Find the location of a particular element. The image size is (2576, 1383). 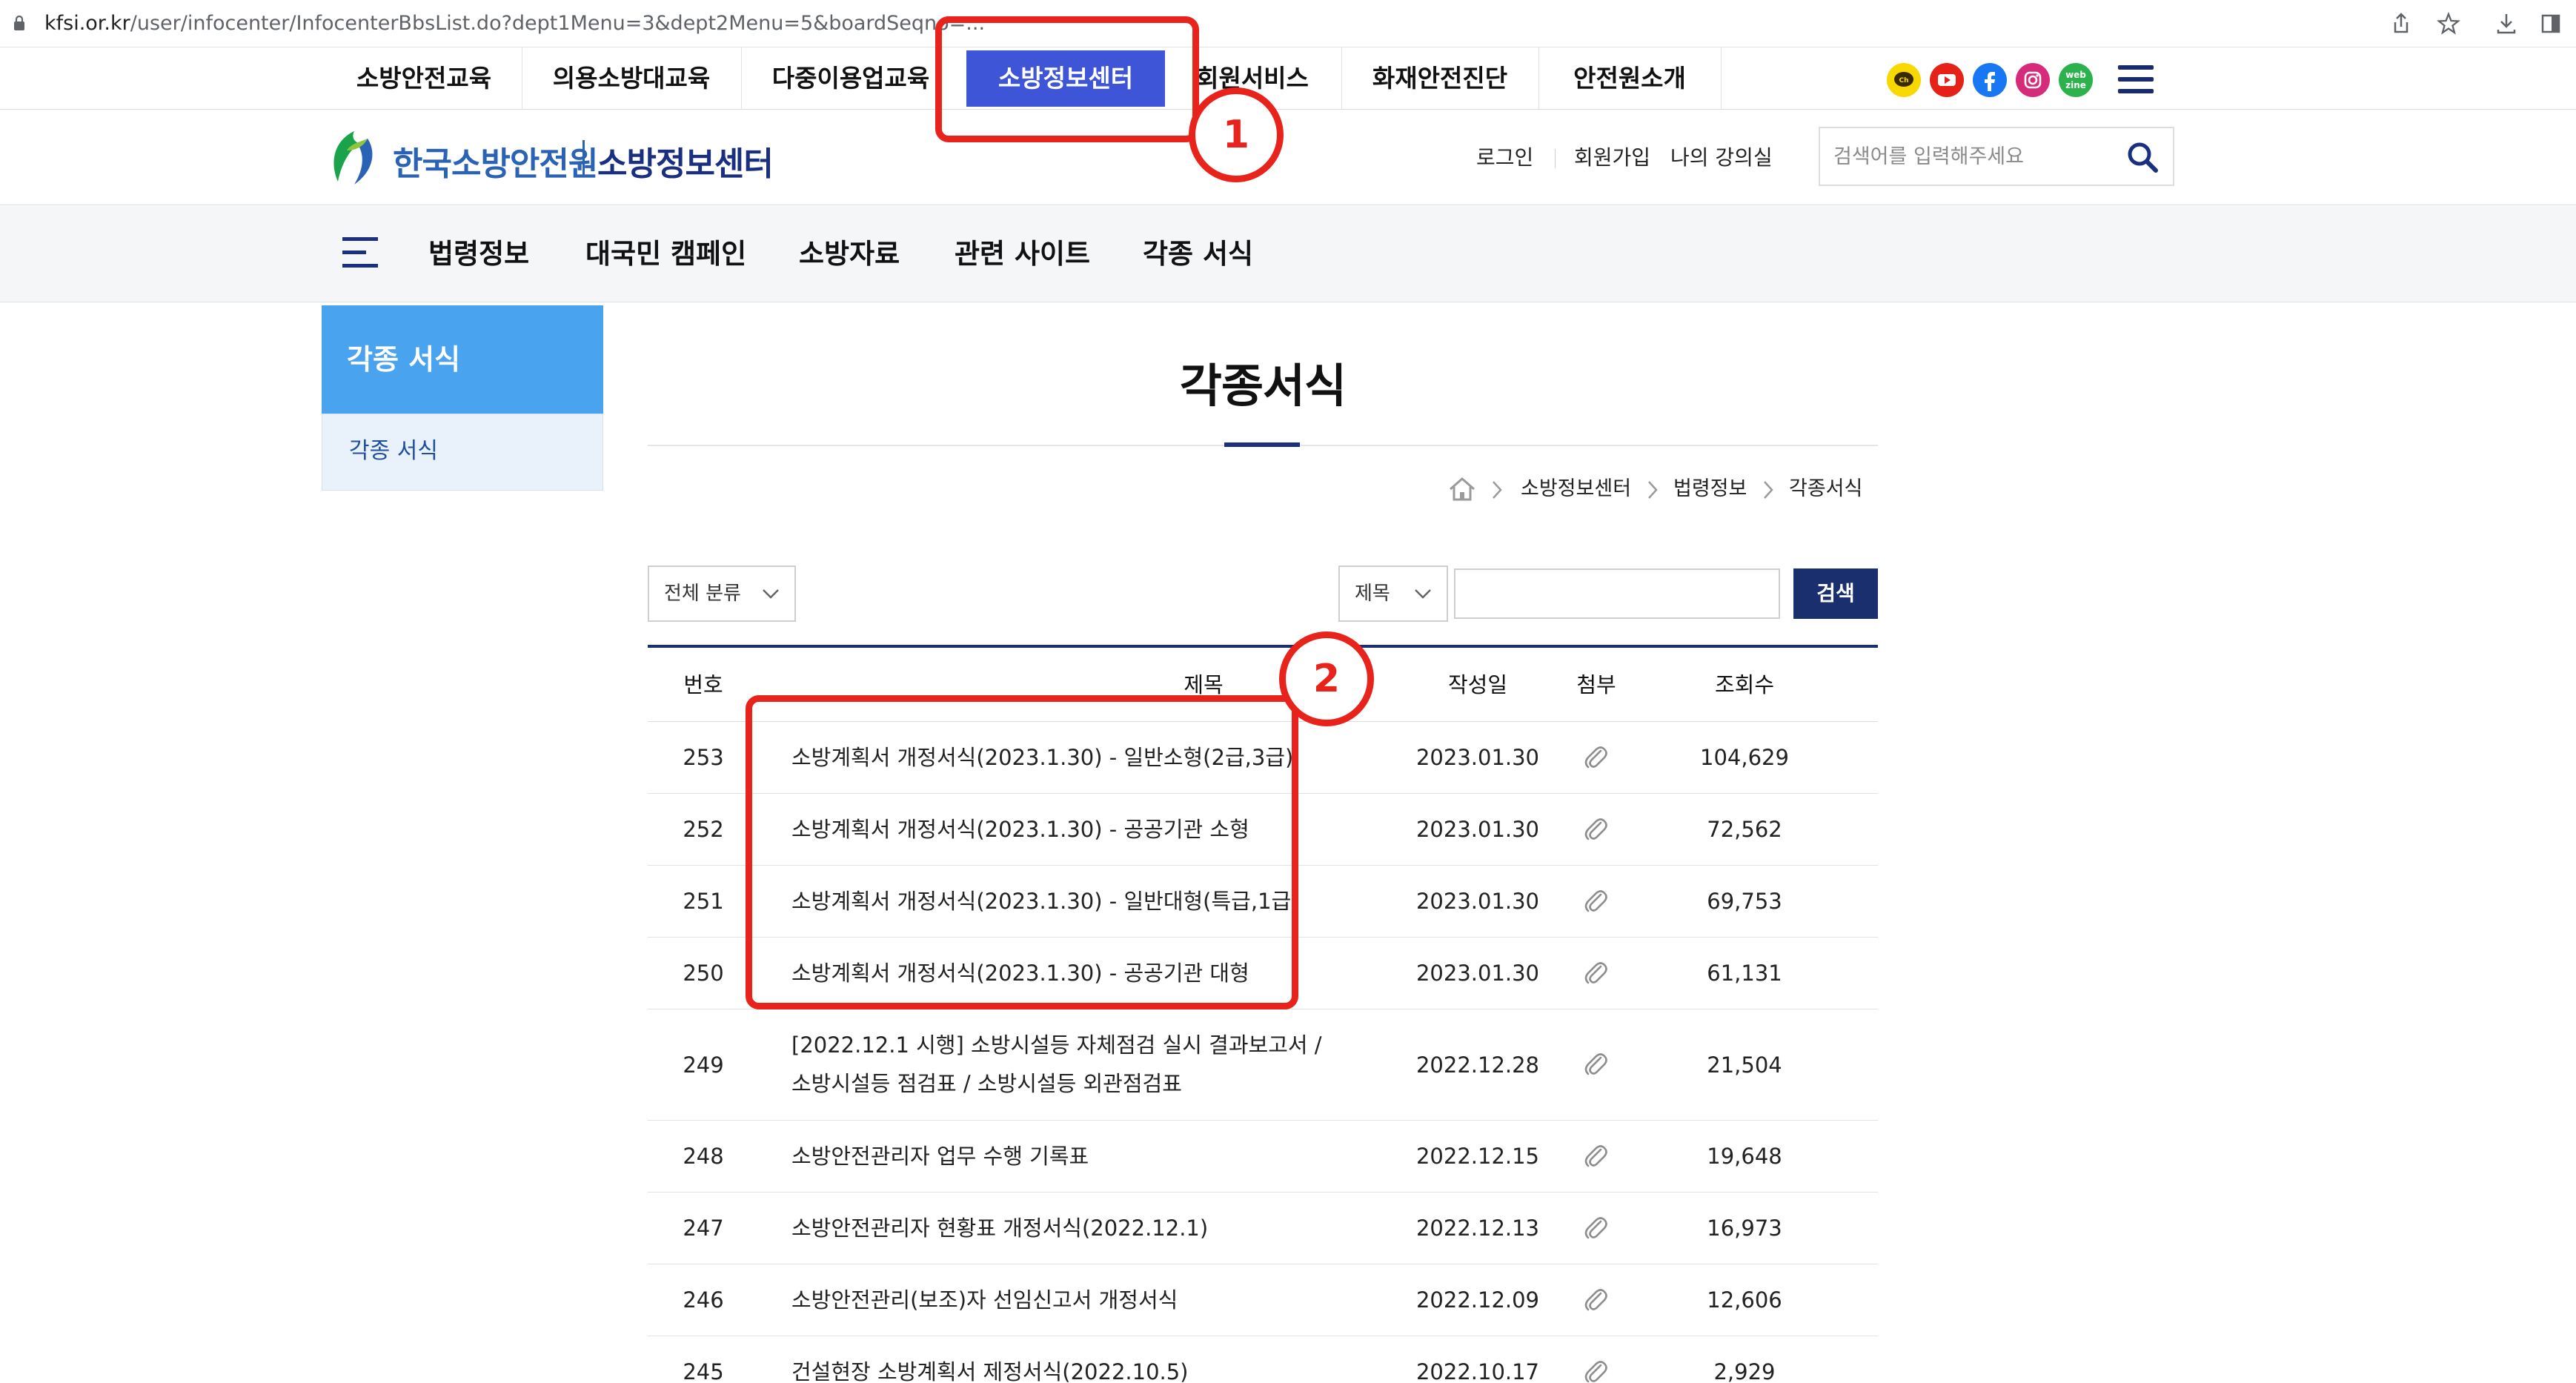

bookmark-star-icon is located at coordinates (2448, 24).